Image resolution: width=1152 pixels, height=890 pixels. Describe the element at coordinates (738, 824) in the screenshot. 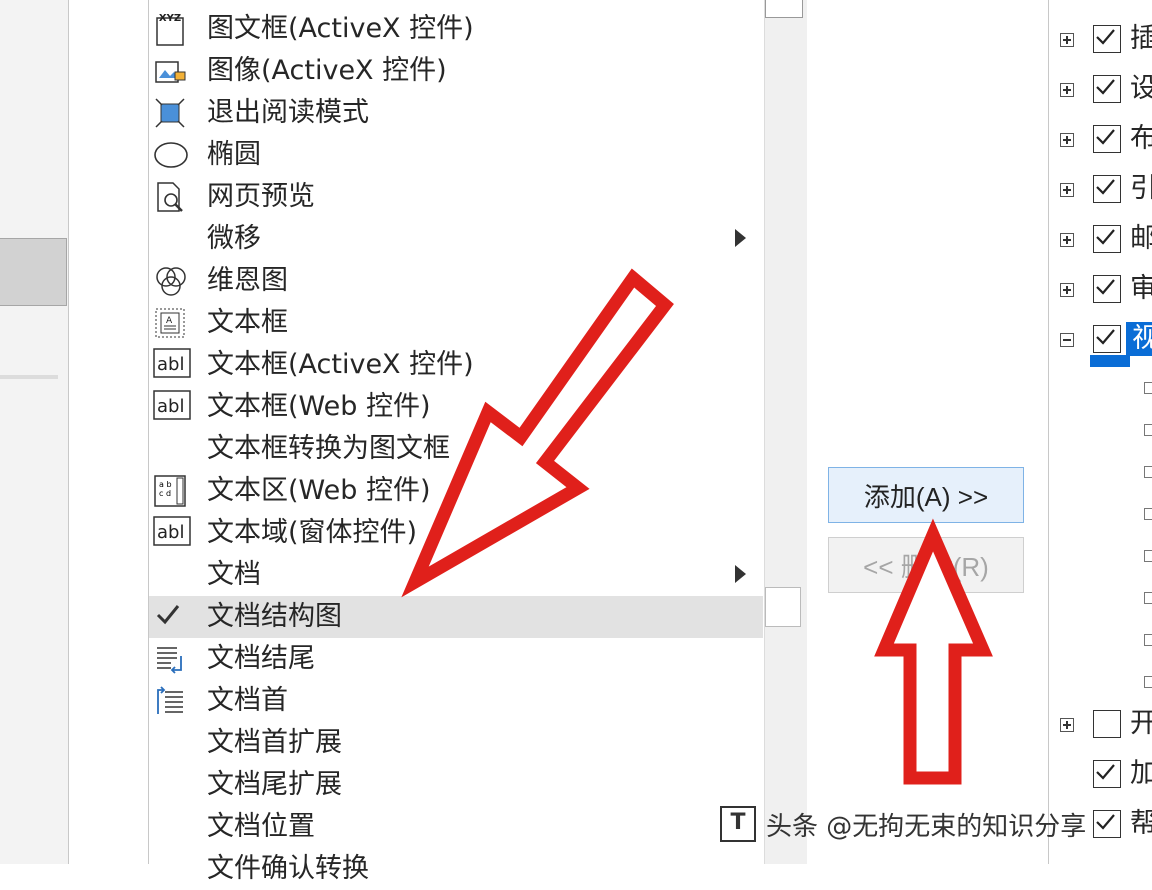

I see `toutiao-logo-icon: T` at that location.